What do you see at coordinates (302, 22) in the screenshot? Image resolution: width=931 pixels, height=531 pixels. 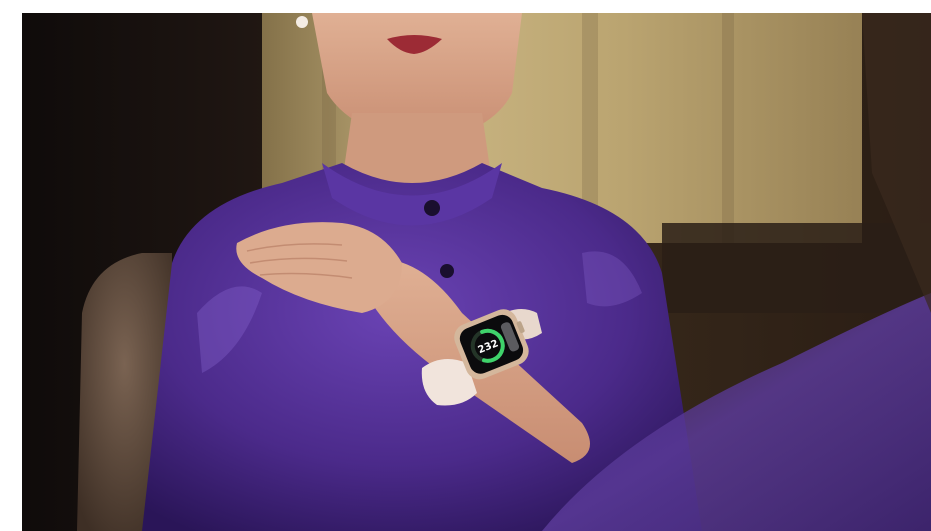 I see `pearl-earring` at bounding box center [302, 22].